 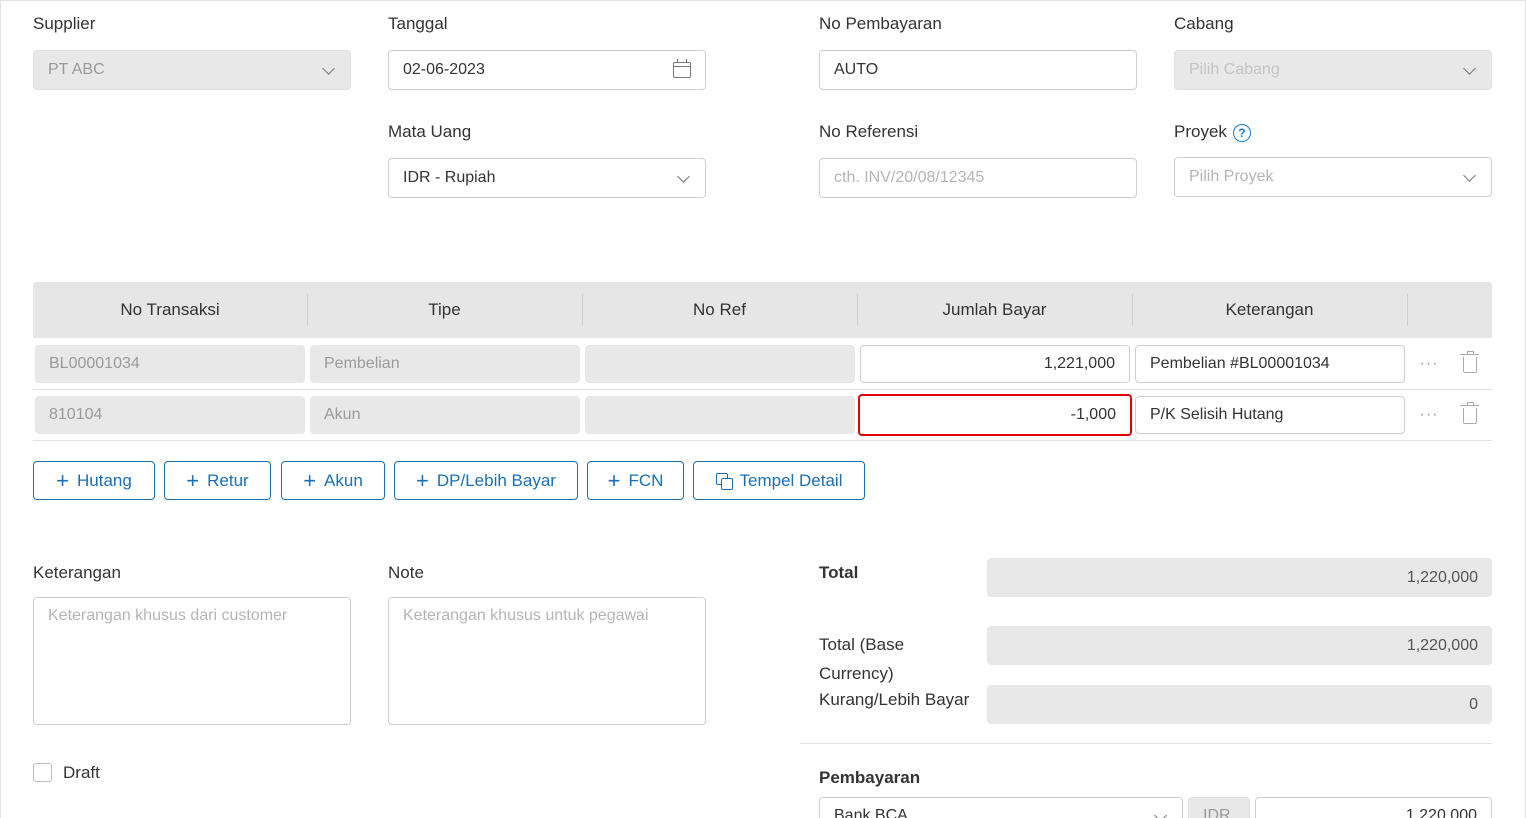 What do you see at coordinates (1239, 704) in the screenshot?
I see `kurang-lebih-value: 0` at bounding box center [1239, 704].